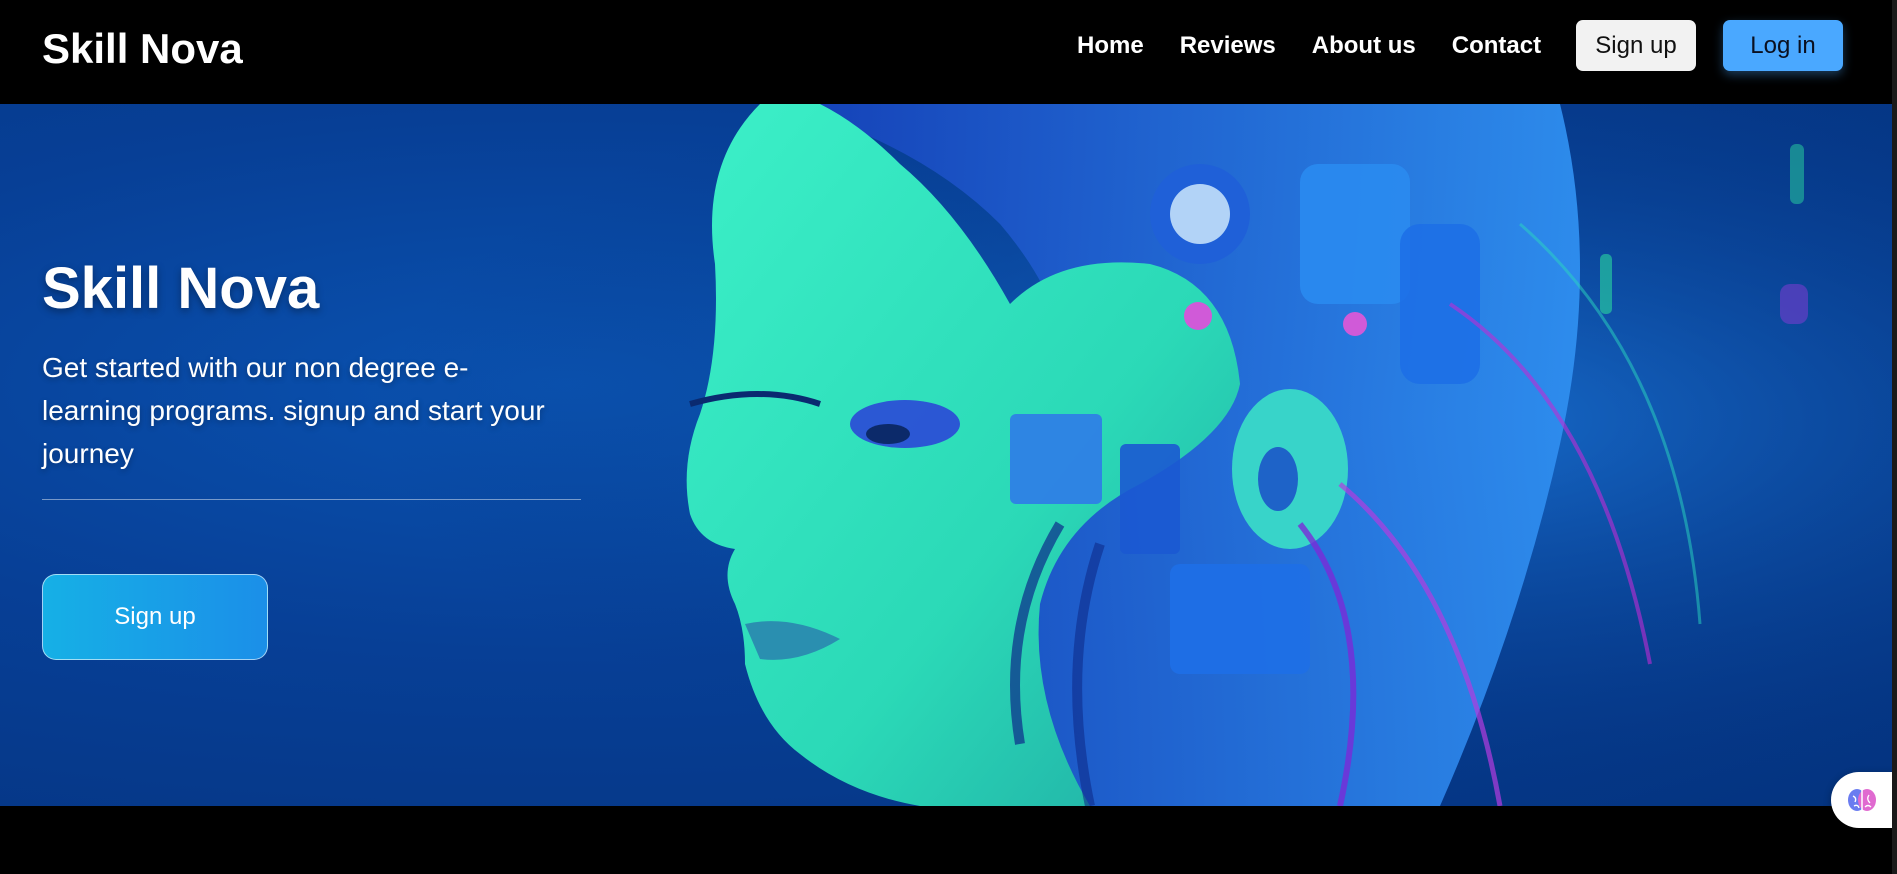 The width and height of the screenshot is (1897, 874). What do you see at coordinates (142, 49) in the screenshot?
I see `brand-logo: Skill Nova` at bounding box center [142, 49].